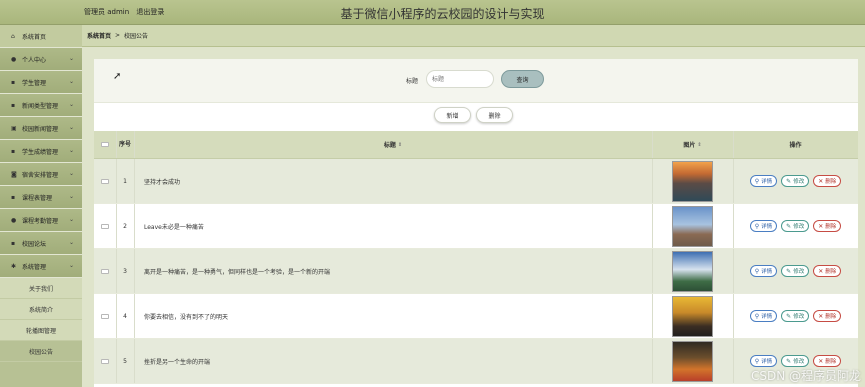 The height and width of the screenshot is (387, 865). I want to click on sidebar-item-label: 宿舍安排管理, so click(40, 175).